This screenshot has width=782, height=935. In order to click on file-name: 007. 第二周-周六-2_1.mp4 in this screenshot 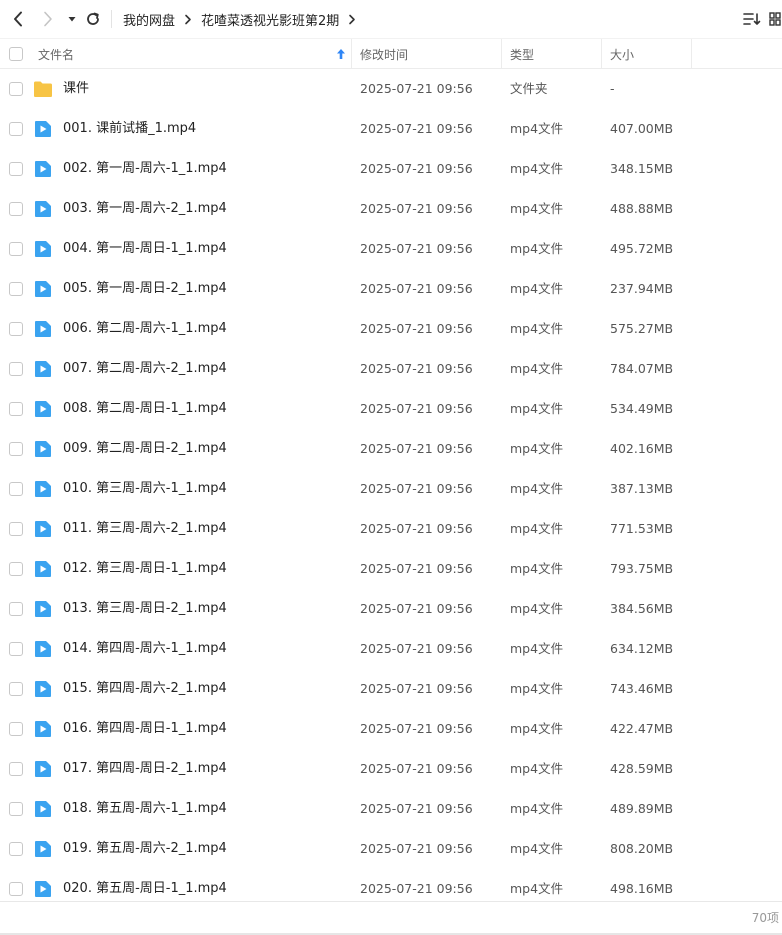, I will do `click(145, 369)`.